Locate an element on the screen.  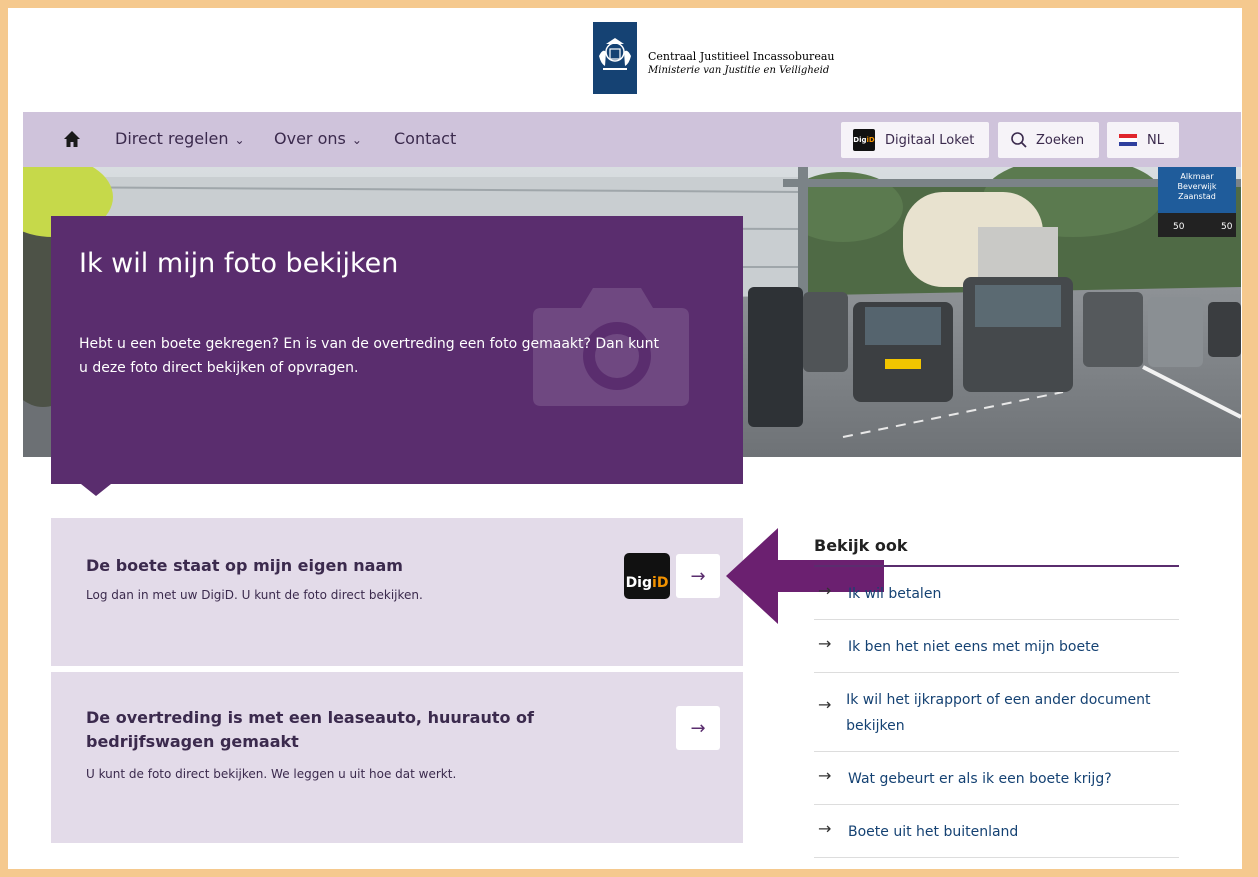
nav-over-ons: Over ons ⌄ is located at coordinates (318, 138).